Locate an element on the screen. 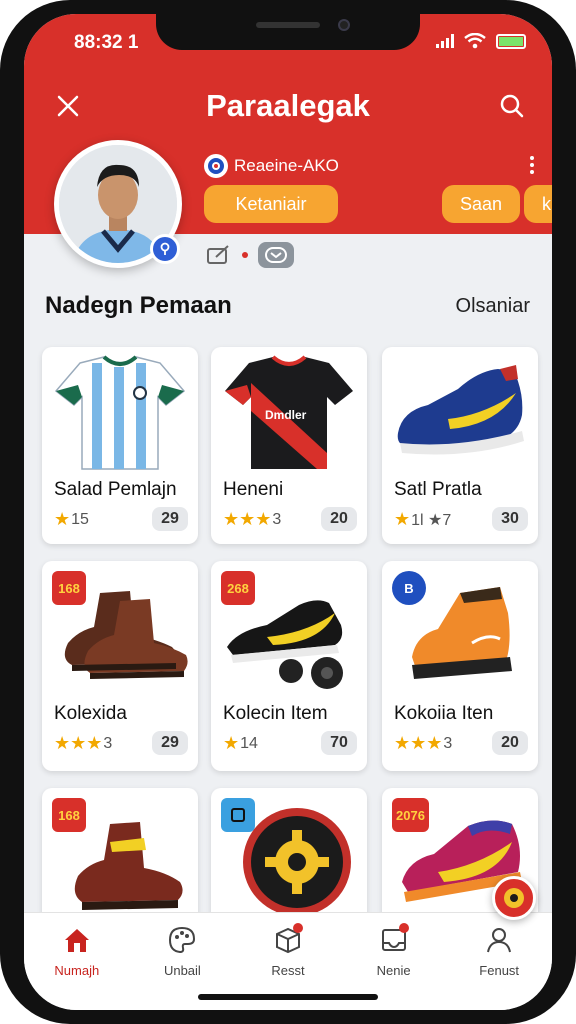 Image resolution: width=576 pixels, height=1024 pixels. username: Reaeine-AKO is located at coordinates (286, 165).